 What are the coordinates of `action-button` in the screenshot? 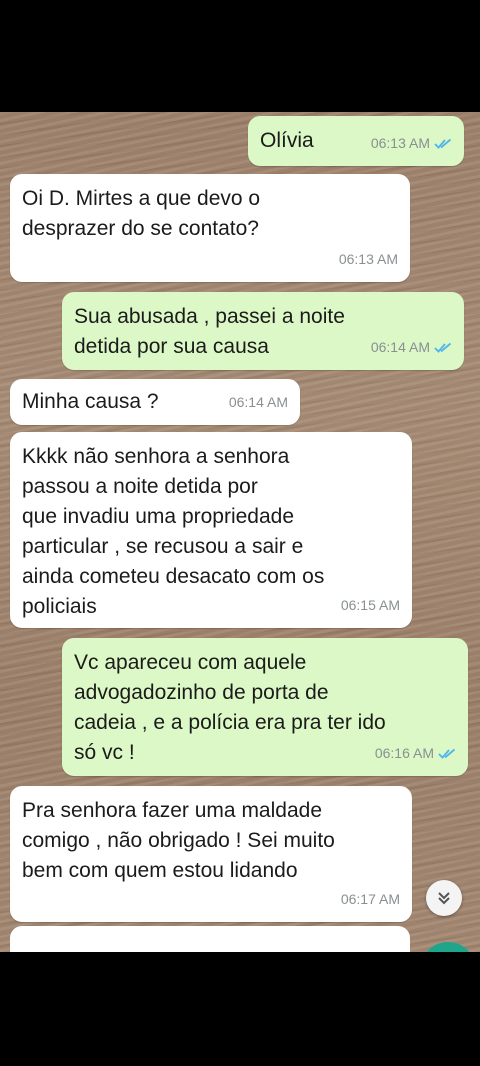 It's located at (448, 947).